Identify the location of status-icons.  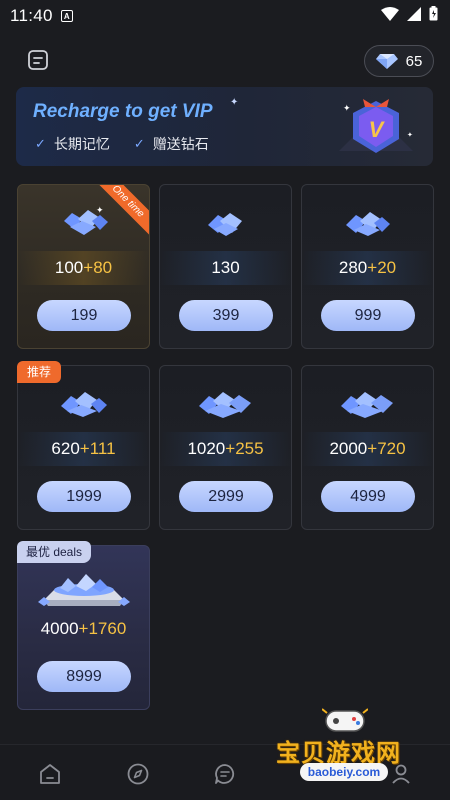
(409, 16).